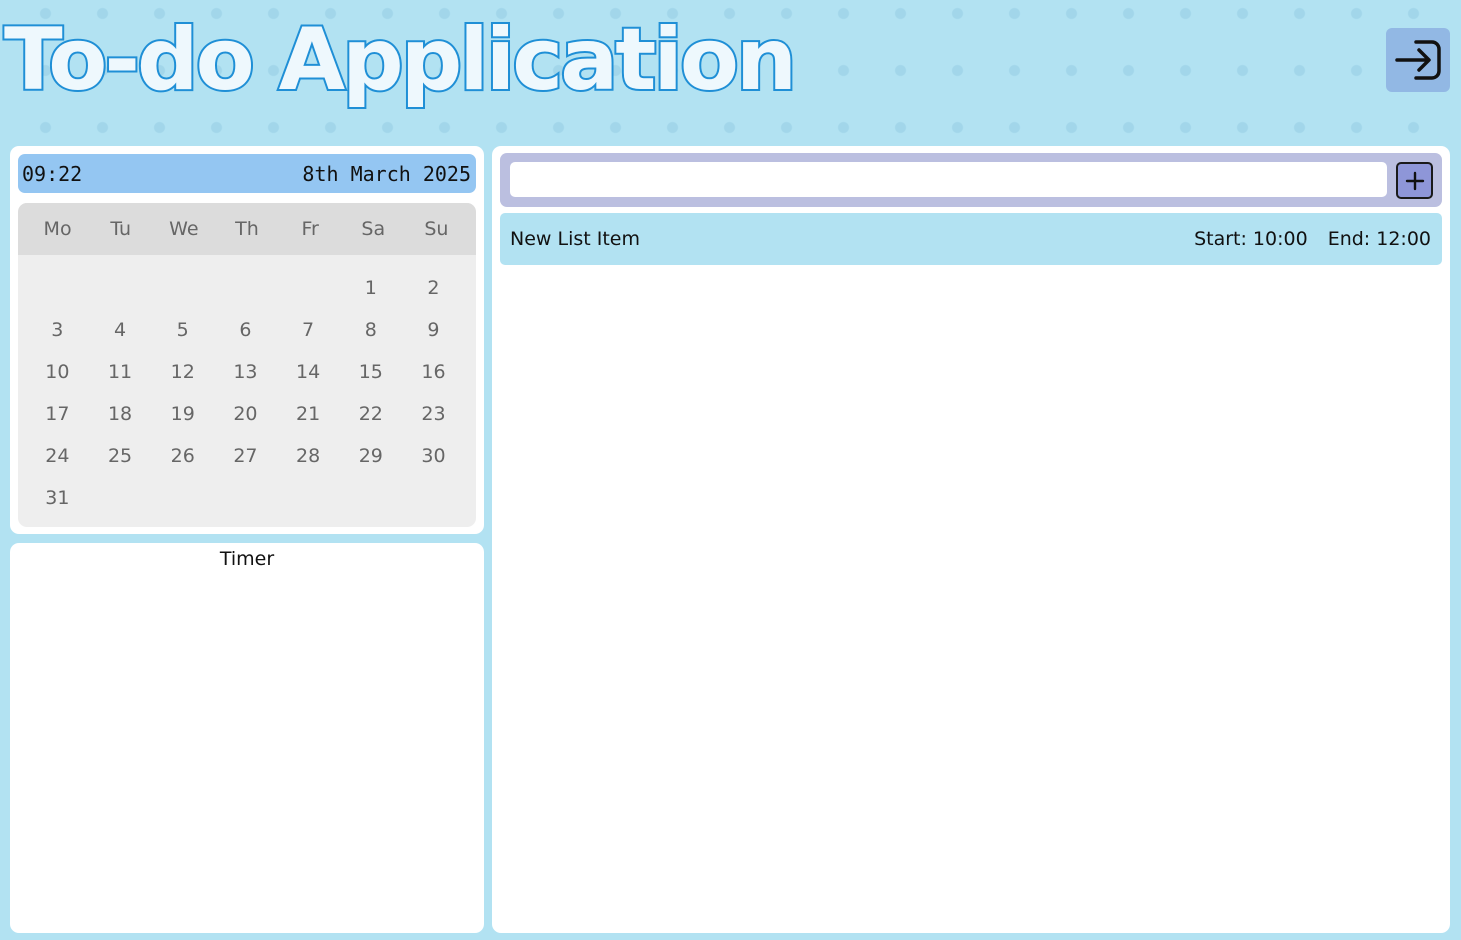 The height and width of the screenshot is (940, 1461). I want to click on datetime-bar: 09:22 8th March 2025, so click(247, 173).